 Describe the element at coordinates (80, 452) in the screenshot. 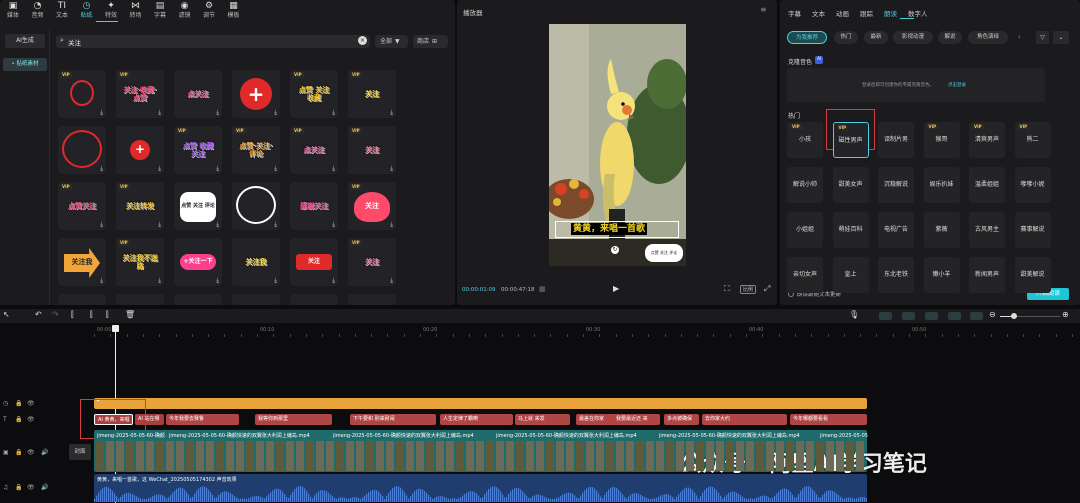

I see `cover-button: 封面` at that location.